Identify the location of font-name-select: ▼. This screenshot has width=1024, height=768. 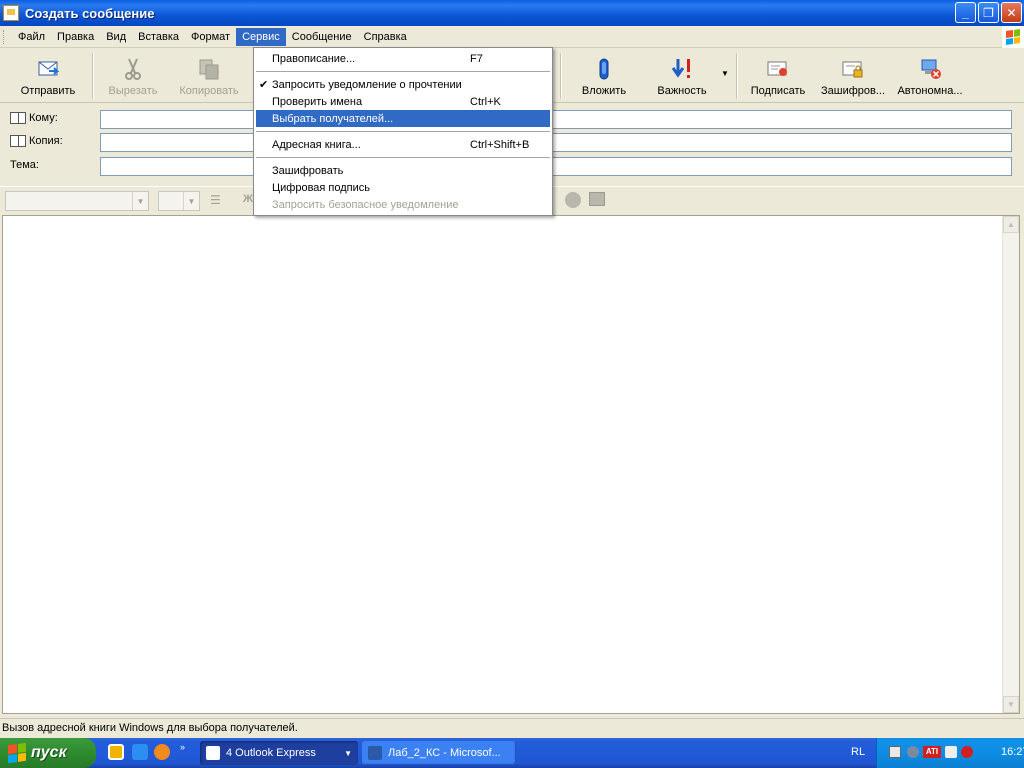
(77, 201).